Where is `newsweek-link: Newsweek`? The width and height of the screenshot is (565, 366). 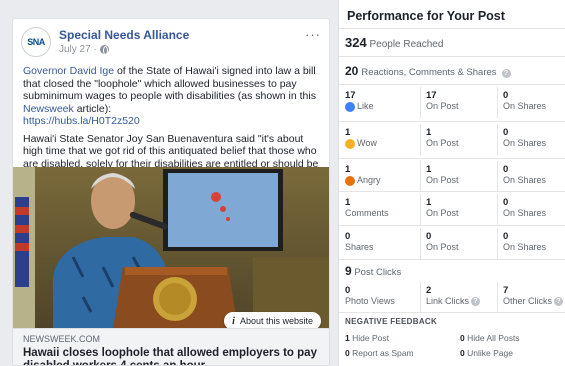 newsweek-link: Newsweek is located at coordinates (48, 109).